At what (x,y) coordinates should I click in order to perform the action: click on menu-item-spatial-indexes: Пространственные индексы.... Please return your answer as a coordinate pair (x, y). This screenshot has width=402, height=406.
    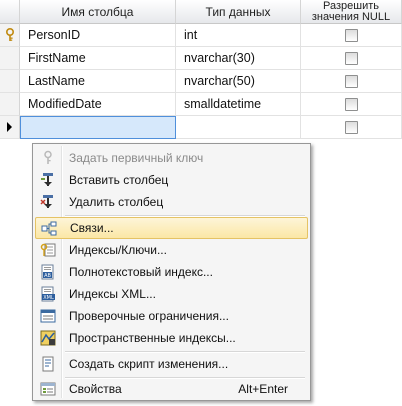
    Looking at the image, I should click on (171, 338).